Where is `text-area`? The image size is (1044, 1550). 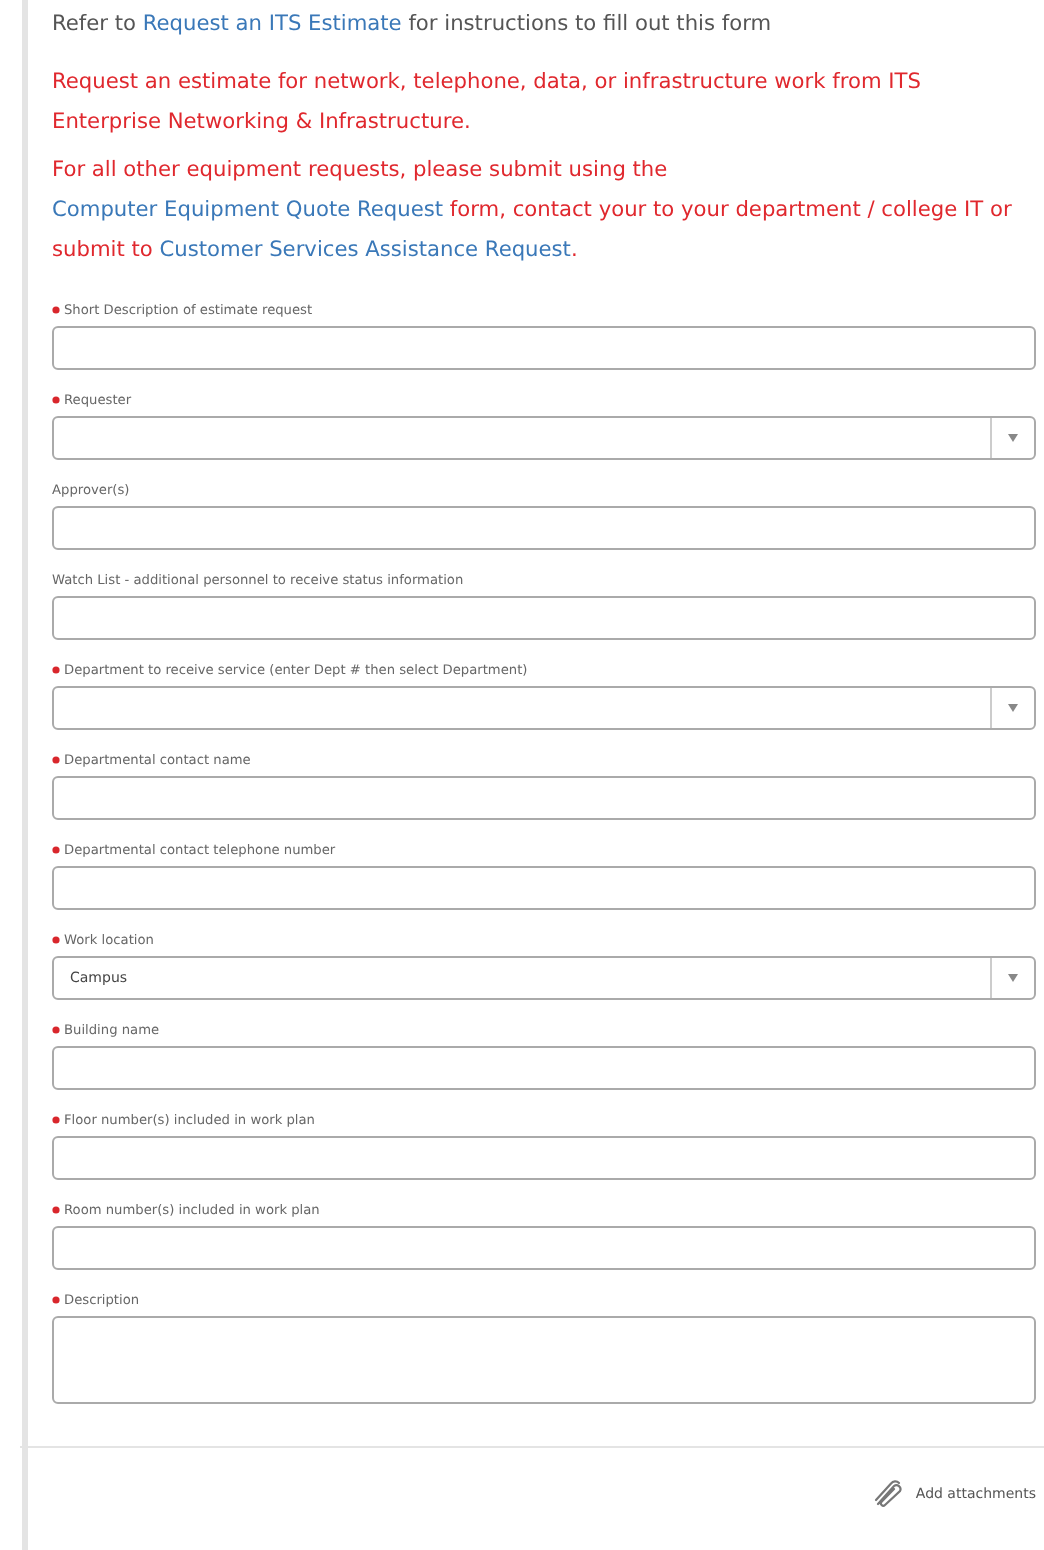 text-area is located at coordinates (544, 1360).